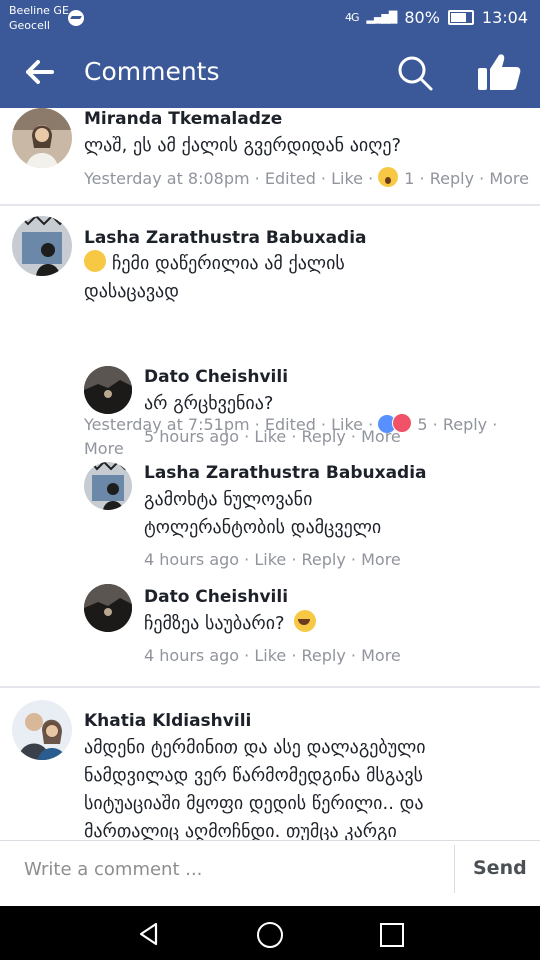 Image resolution: width=540 pixels, height=960 pixels. What do you see at coordinates (460, 17) in the screenshot?
I see `battery-icon` at bounding box center [460, 17].